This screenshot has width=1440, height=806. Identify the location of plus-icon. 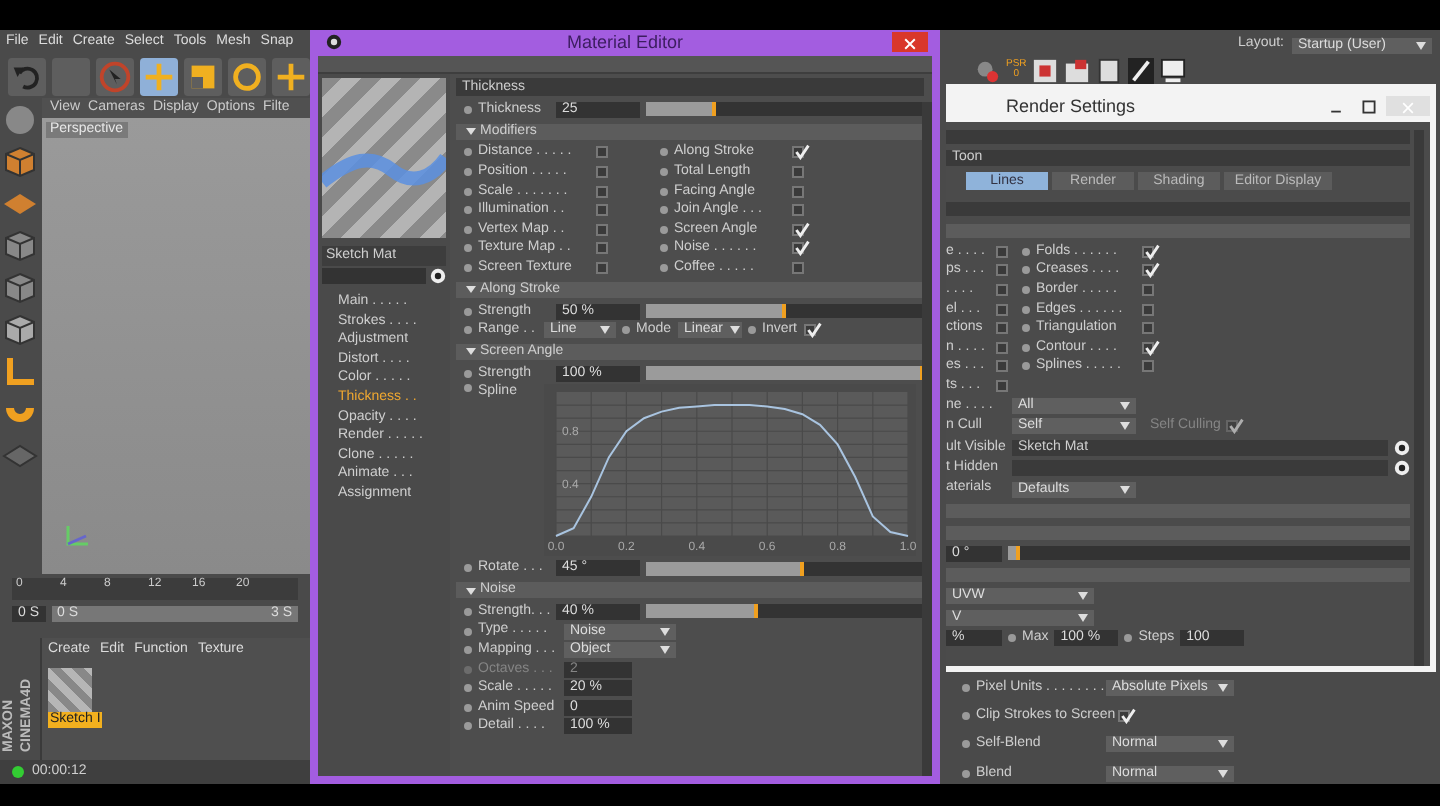
(291, 76).